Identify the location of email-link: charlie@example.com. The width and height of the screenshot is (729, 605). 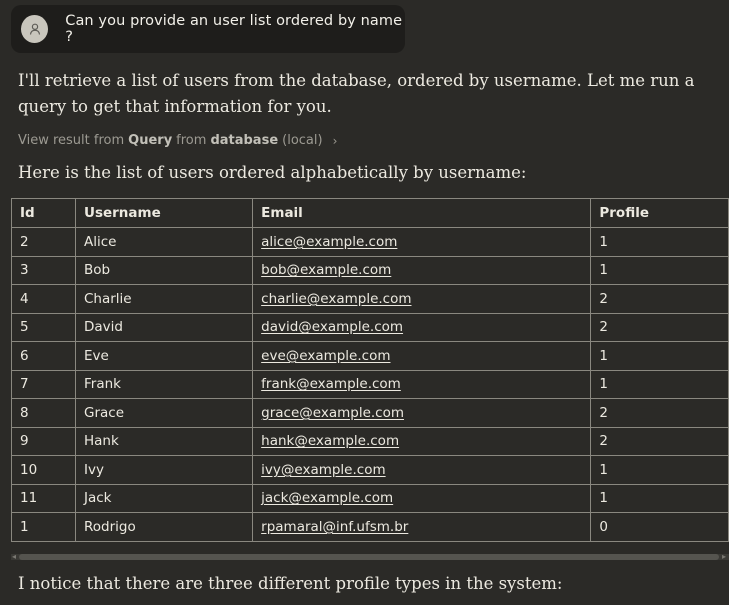
(336, 299).